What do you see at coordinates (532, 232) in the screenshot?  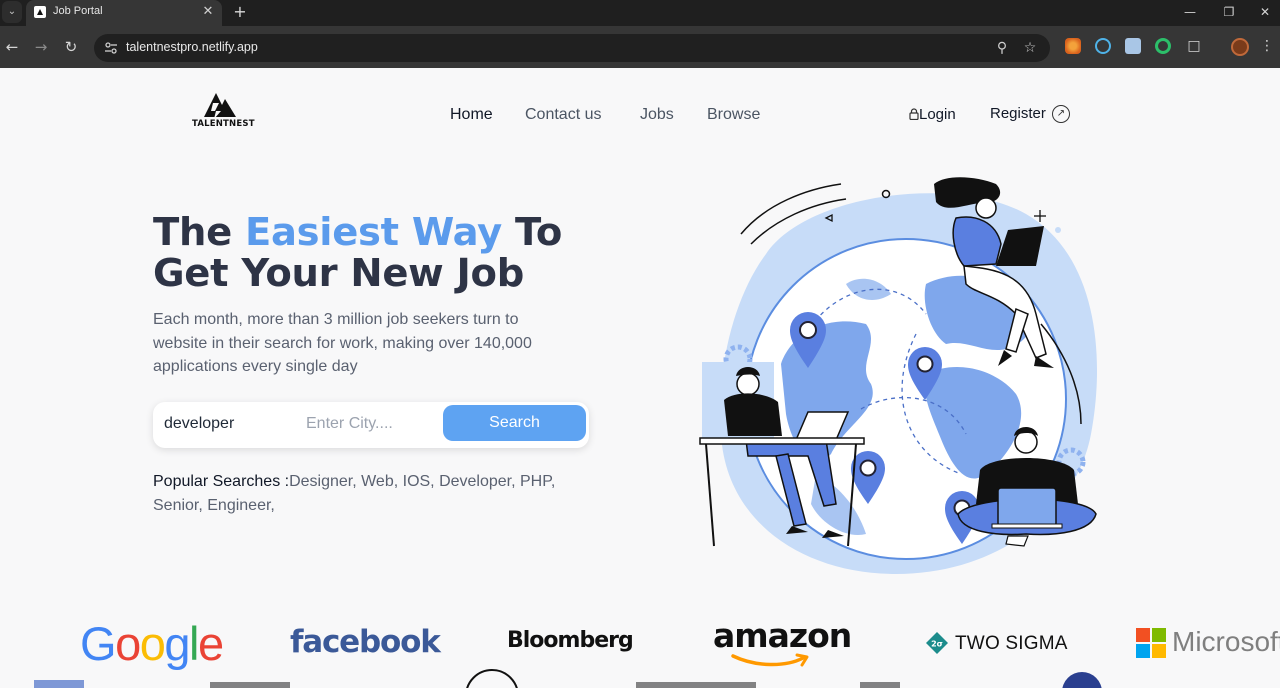 I see `hero-title-part2: To` at bounding box center [532, 232].